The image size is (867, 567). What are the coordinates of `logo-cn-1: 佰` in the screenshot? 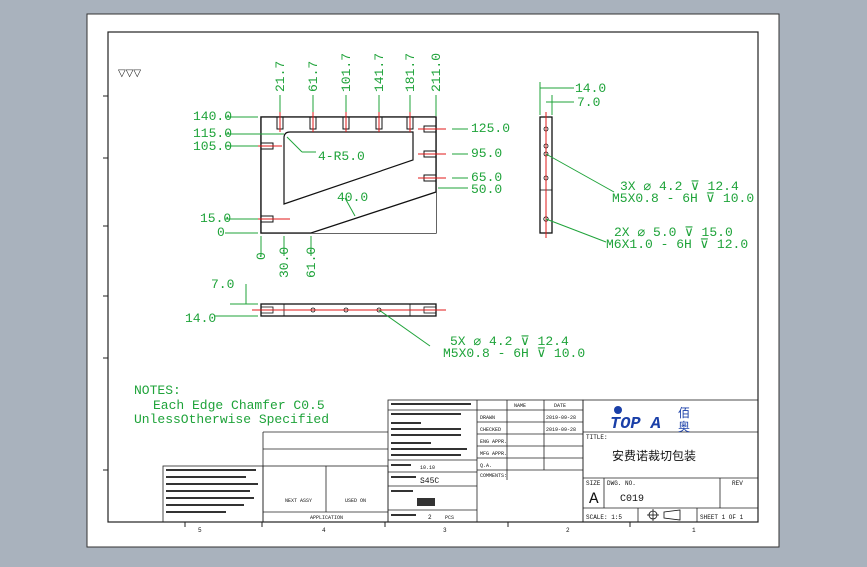 It's located at (684, 413).